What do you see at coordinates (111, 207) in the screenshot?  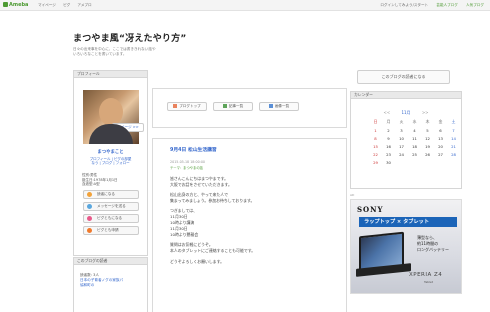 I see `send-message-button: メッセージを送る` at bounding box center [111, 207].